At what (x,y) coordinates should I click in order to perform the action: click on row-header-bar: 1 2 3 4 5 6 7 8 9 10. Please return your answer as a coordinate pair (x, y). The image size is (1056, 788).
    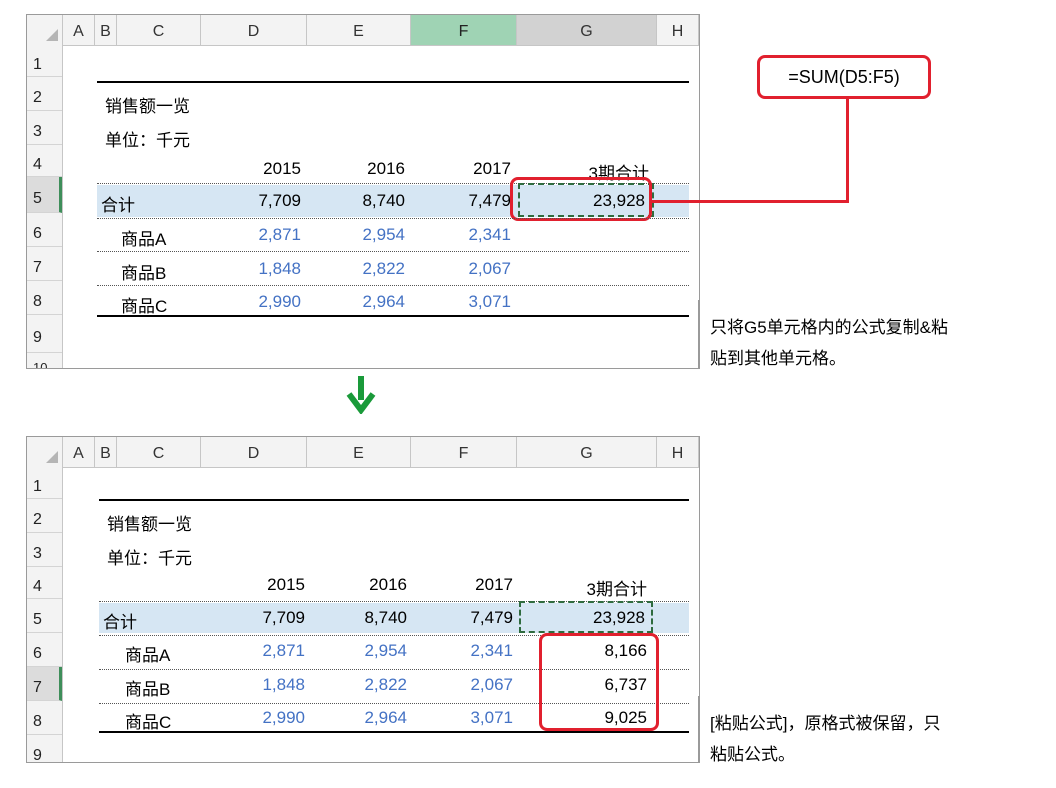
    Looking at the image, I should click on (45, 206).